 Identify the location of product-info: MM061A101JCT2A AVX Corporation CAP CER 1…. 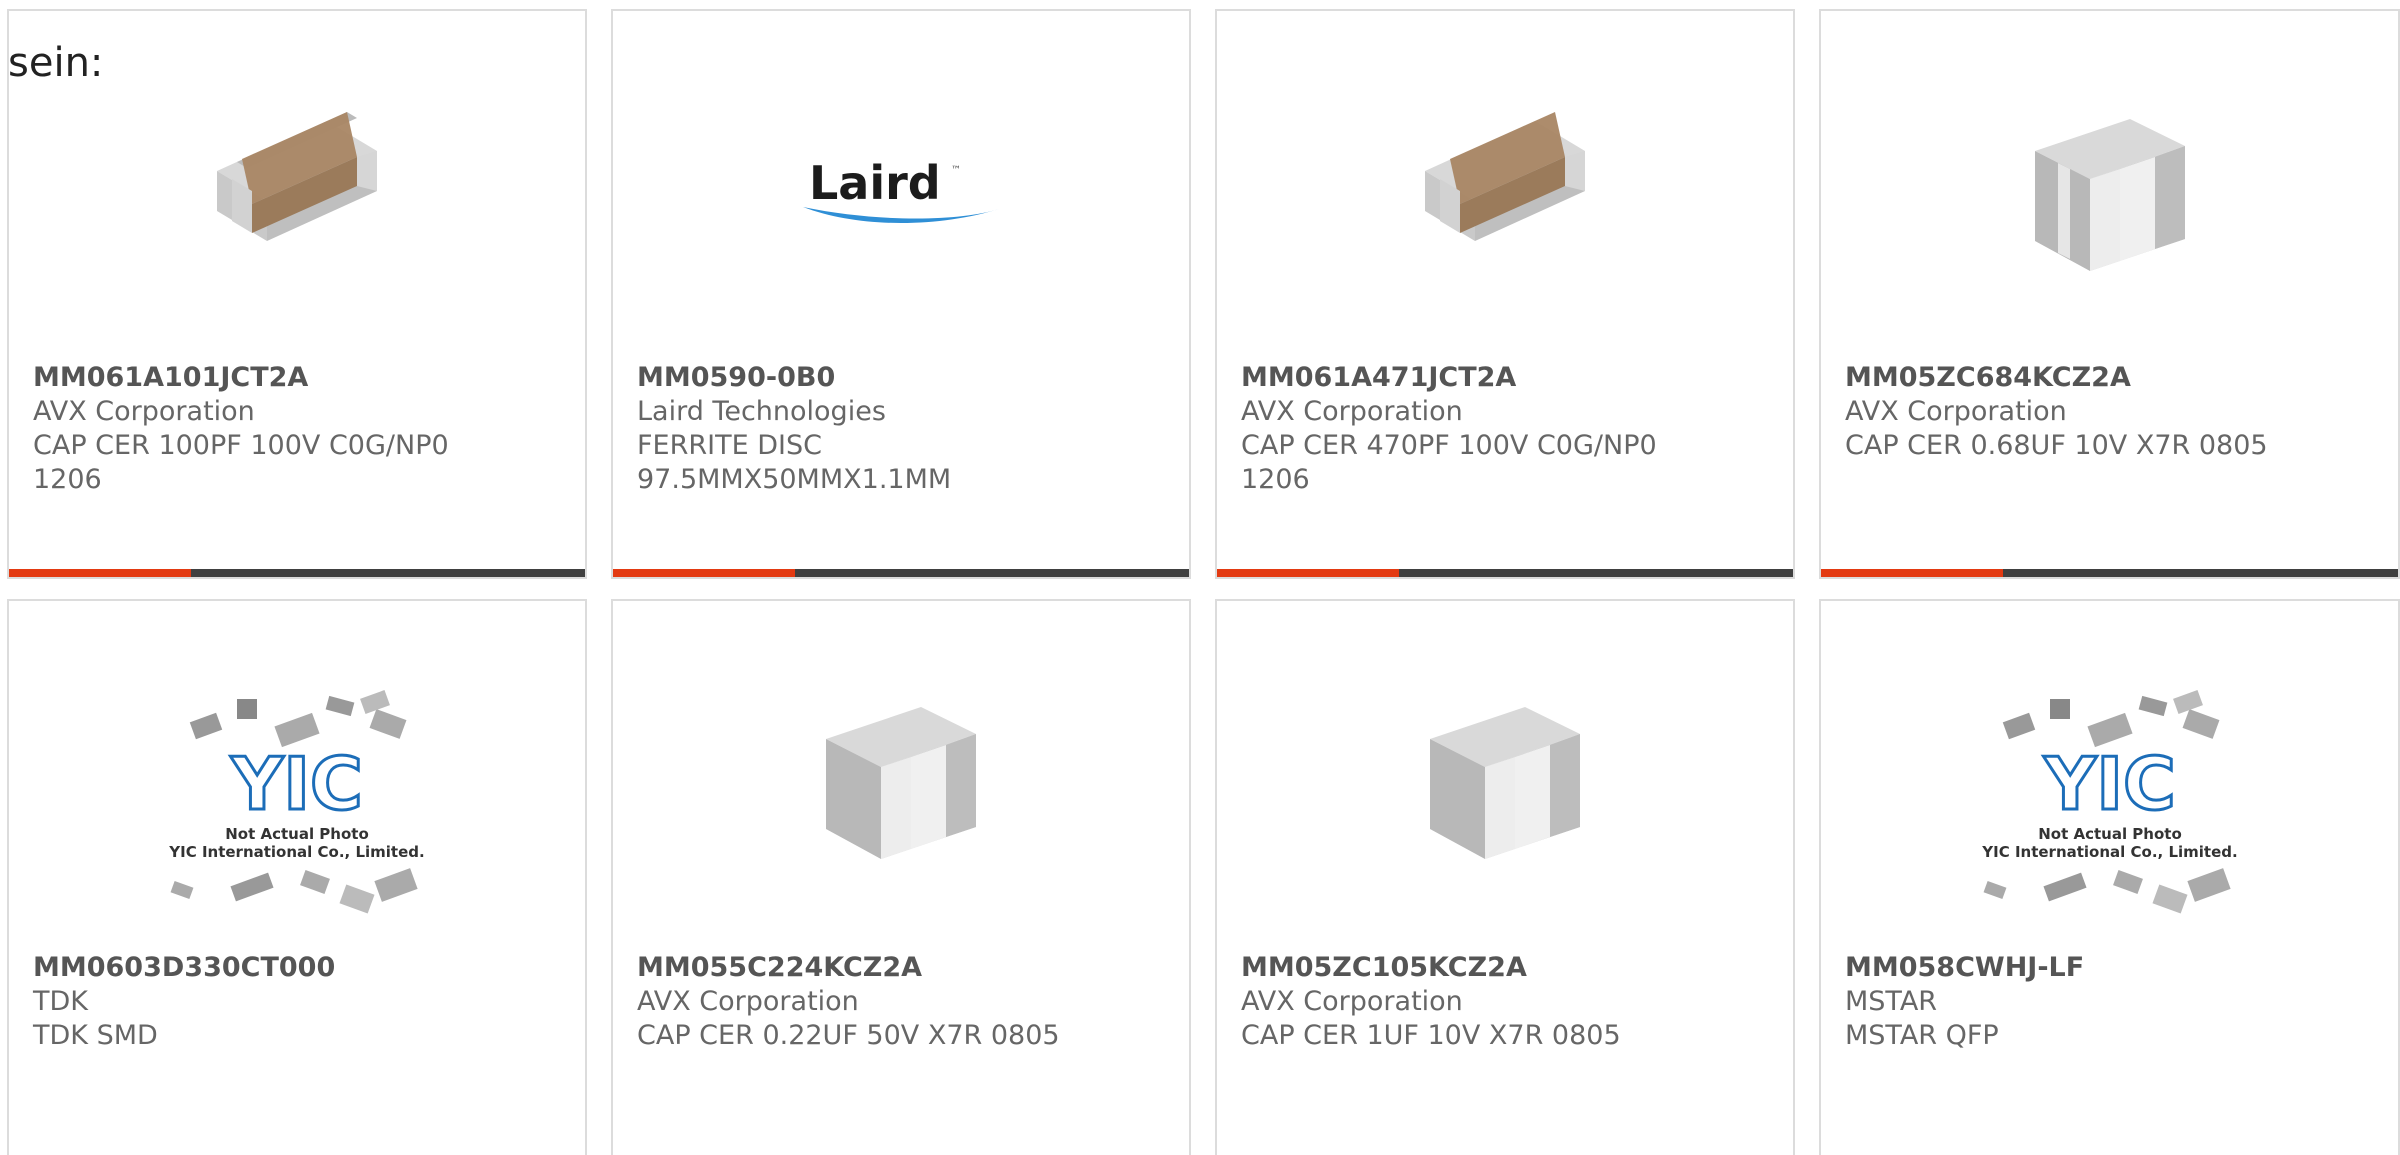
(299, 429).